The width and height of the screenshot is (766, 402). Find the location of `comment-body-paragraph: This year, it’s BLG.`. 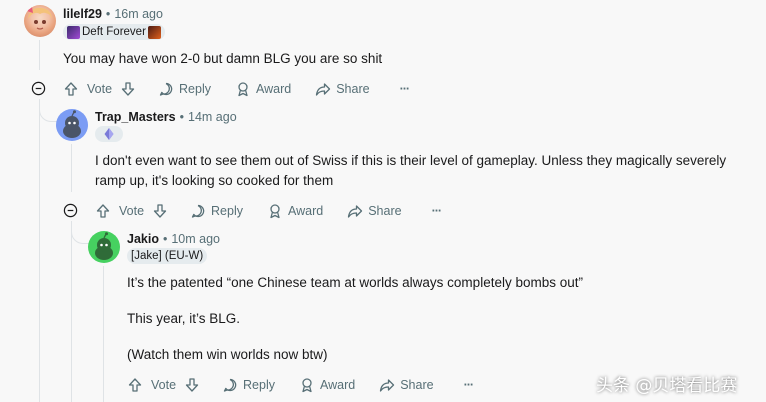

comment-body-paragraph: This year, it’s BLG. is located at coordinates (184, 318).